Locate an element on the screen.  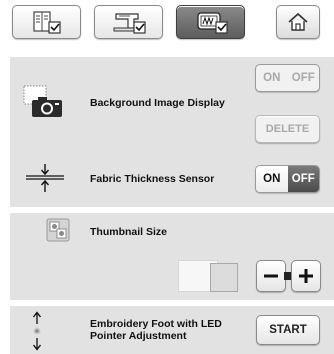
thumbnail-size-preview is located at coordinates (211, 276).